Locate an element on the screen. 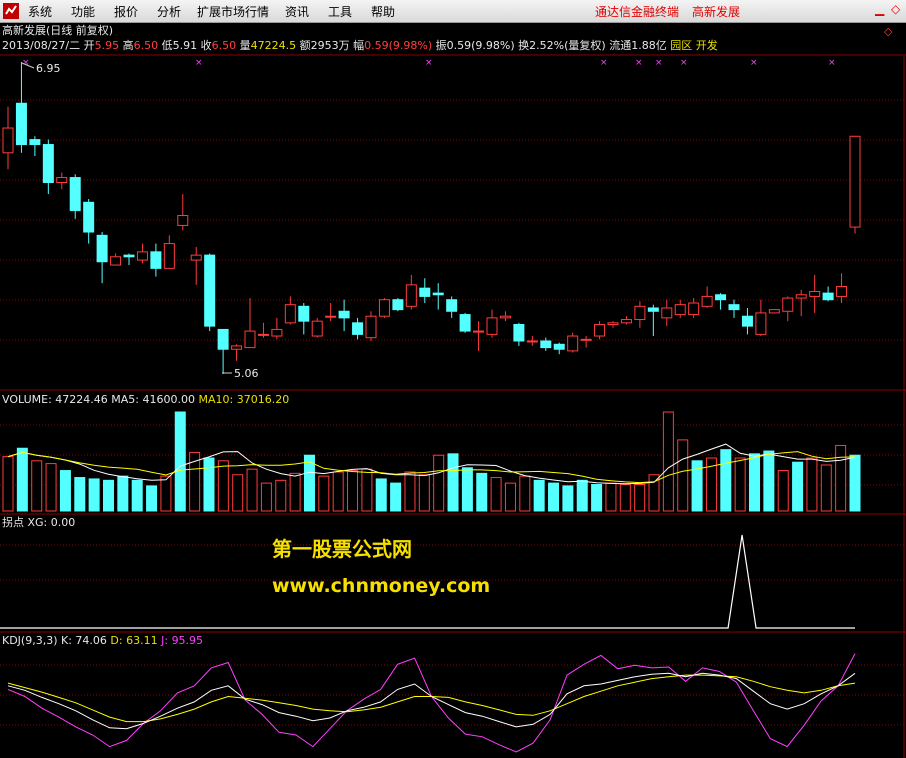  ma5-value: 41600.00 is located at coordinates (169, 399).